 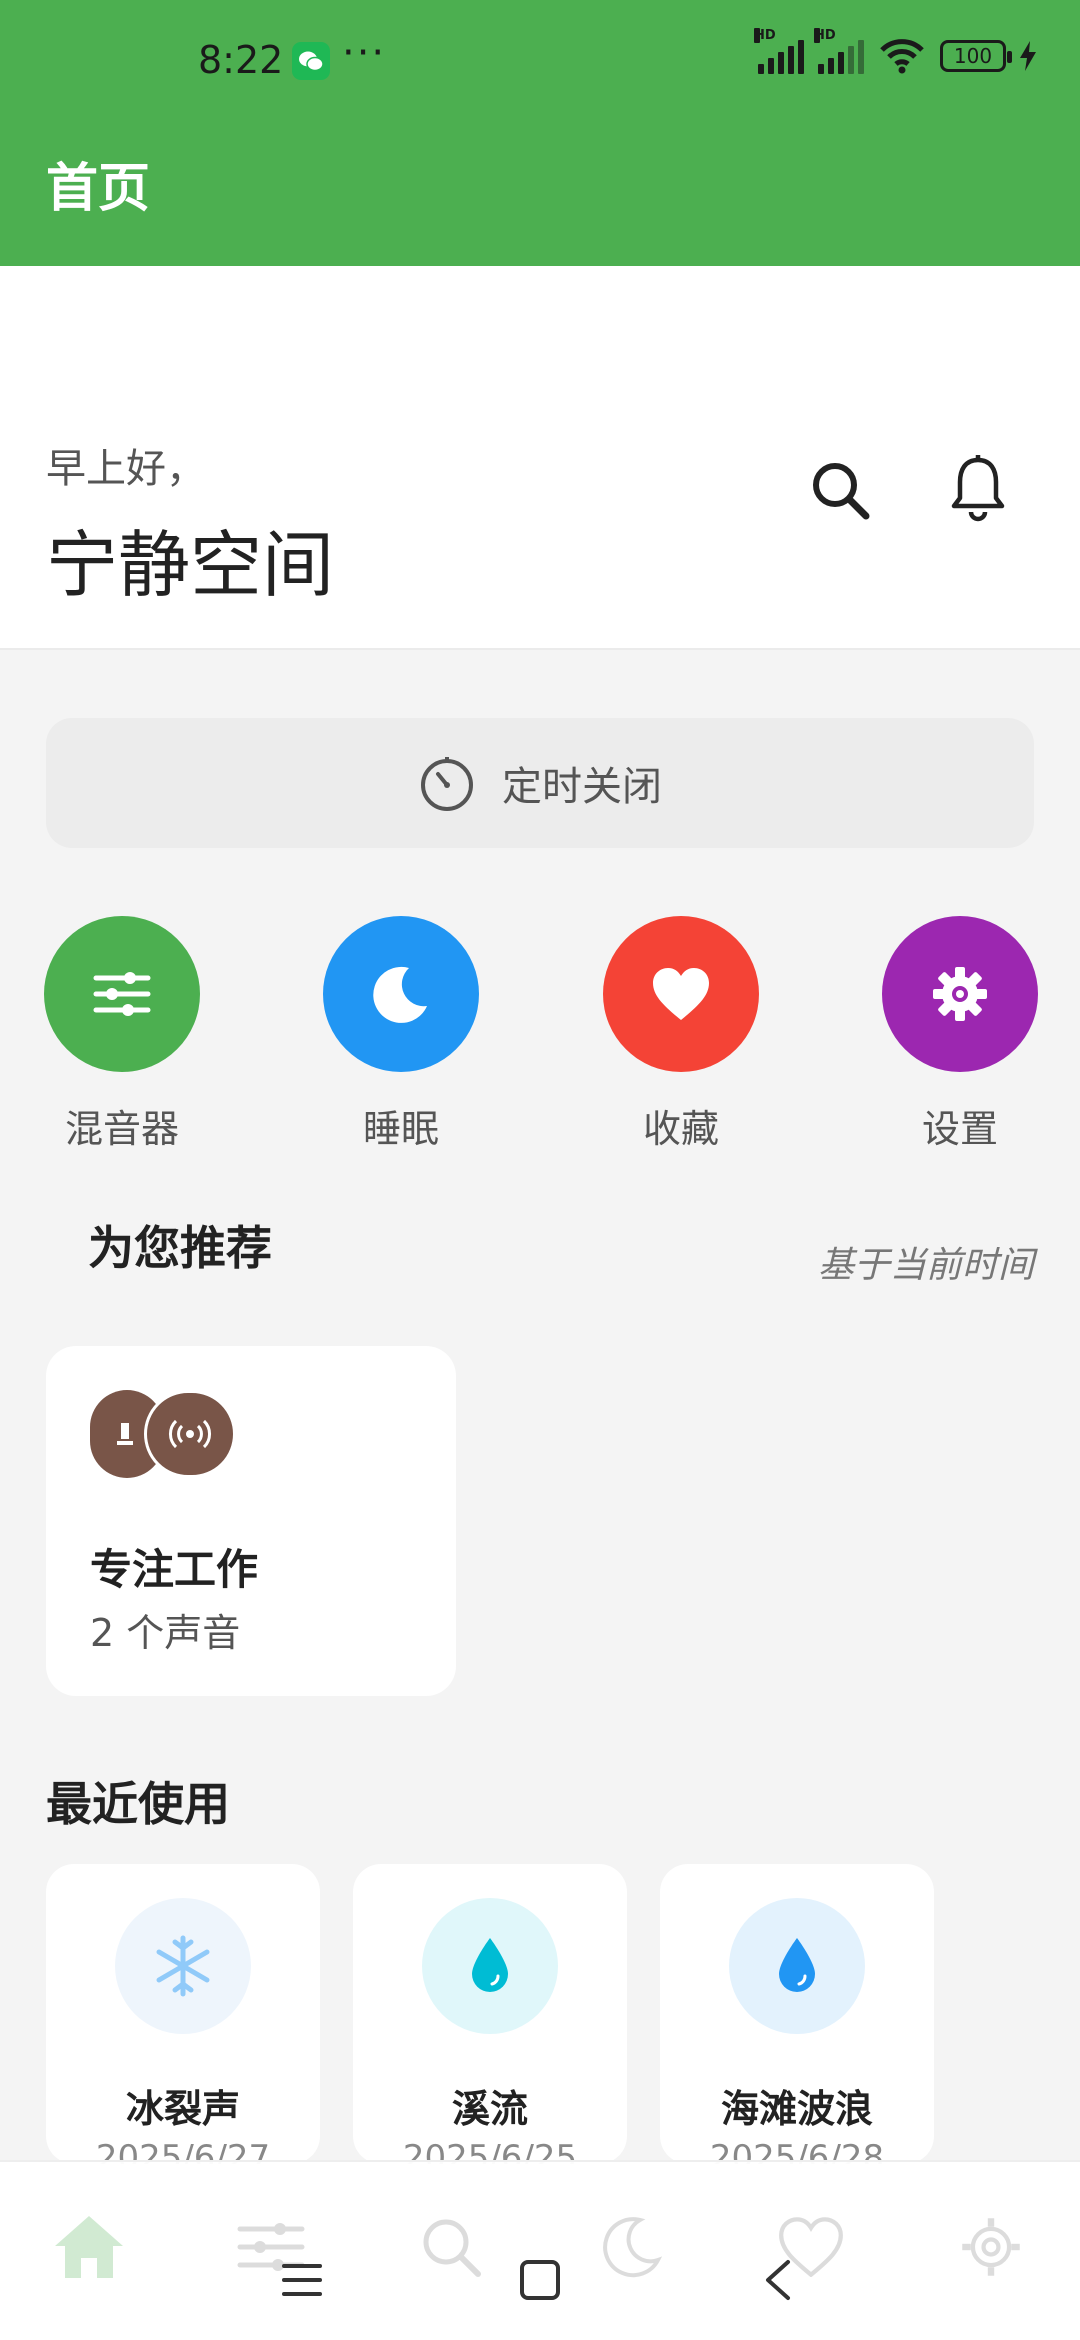 What do you see at coordinates (174, 1569) in the screenshot?
I see `recommend-card-title: 专注工作` at bounding box center [174, 1569].